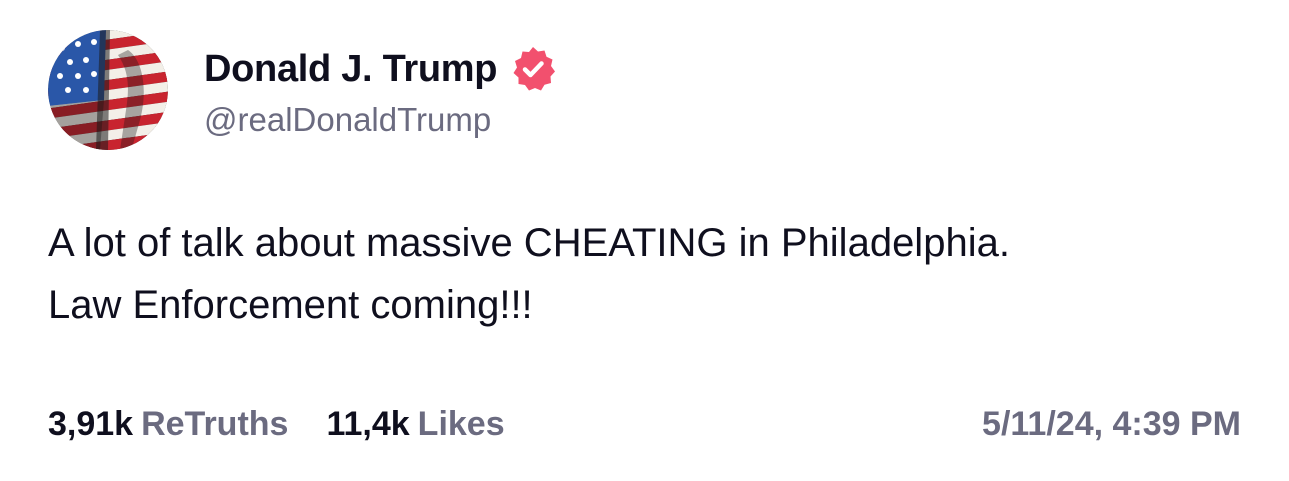 This screenshot has height=481, width=1289. I want to click on name-row: Donald J. Trump, so click(380, 69).